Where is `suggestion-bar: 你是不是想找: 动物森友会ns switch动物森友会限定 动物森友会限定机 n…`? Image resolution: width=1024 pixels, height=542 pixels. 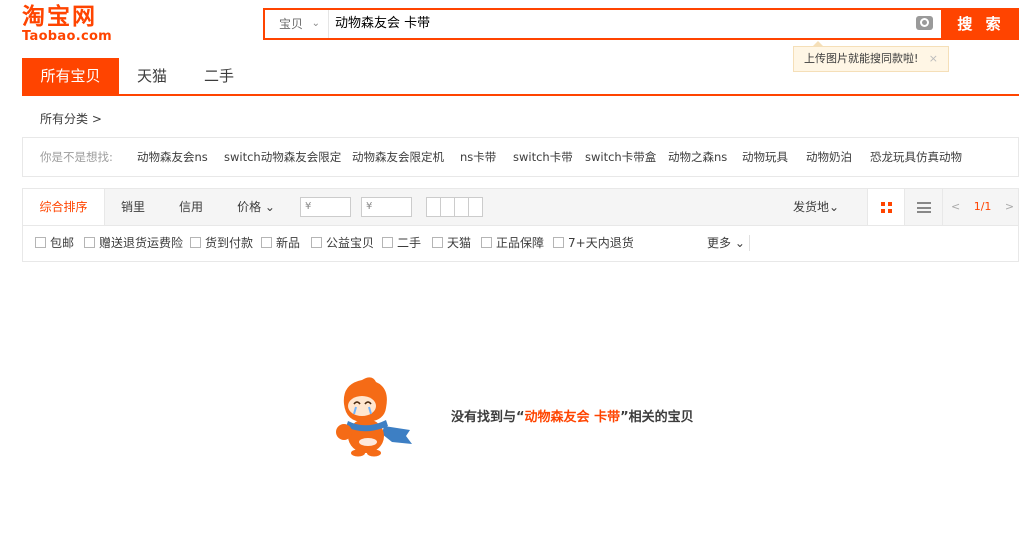
suggestion-bar: 你是不是想找: 动物森友会ns switch动物森友会限定 动物森友会限定机 n… is located at coordinates (520, 157).